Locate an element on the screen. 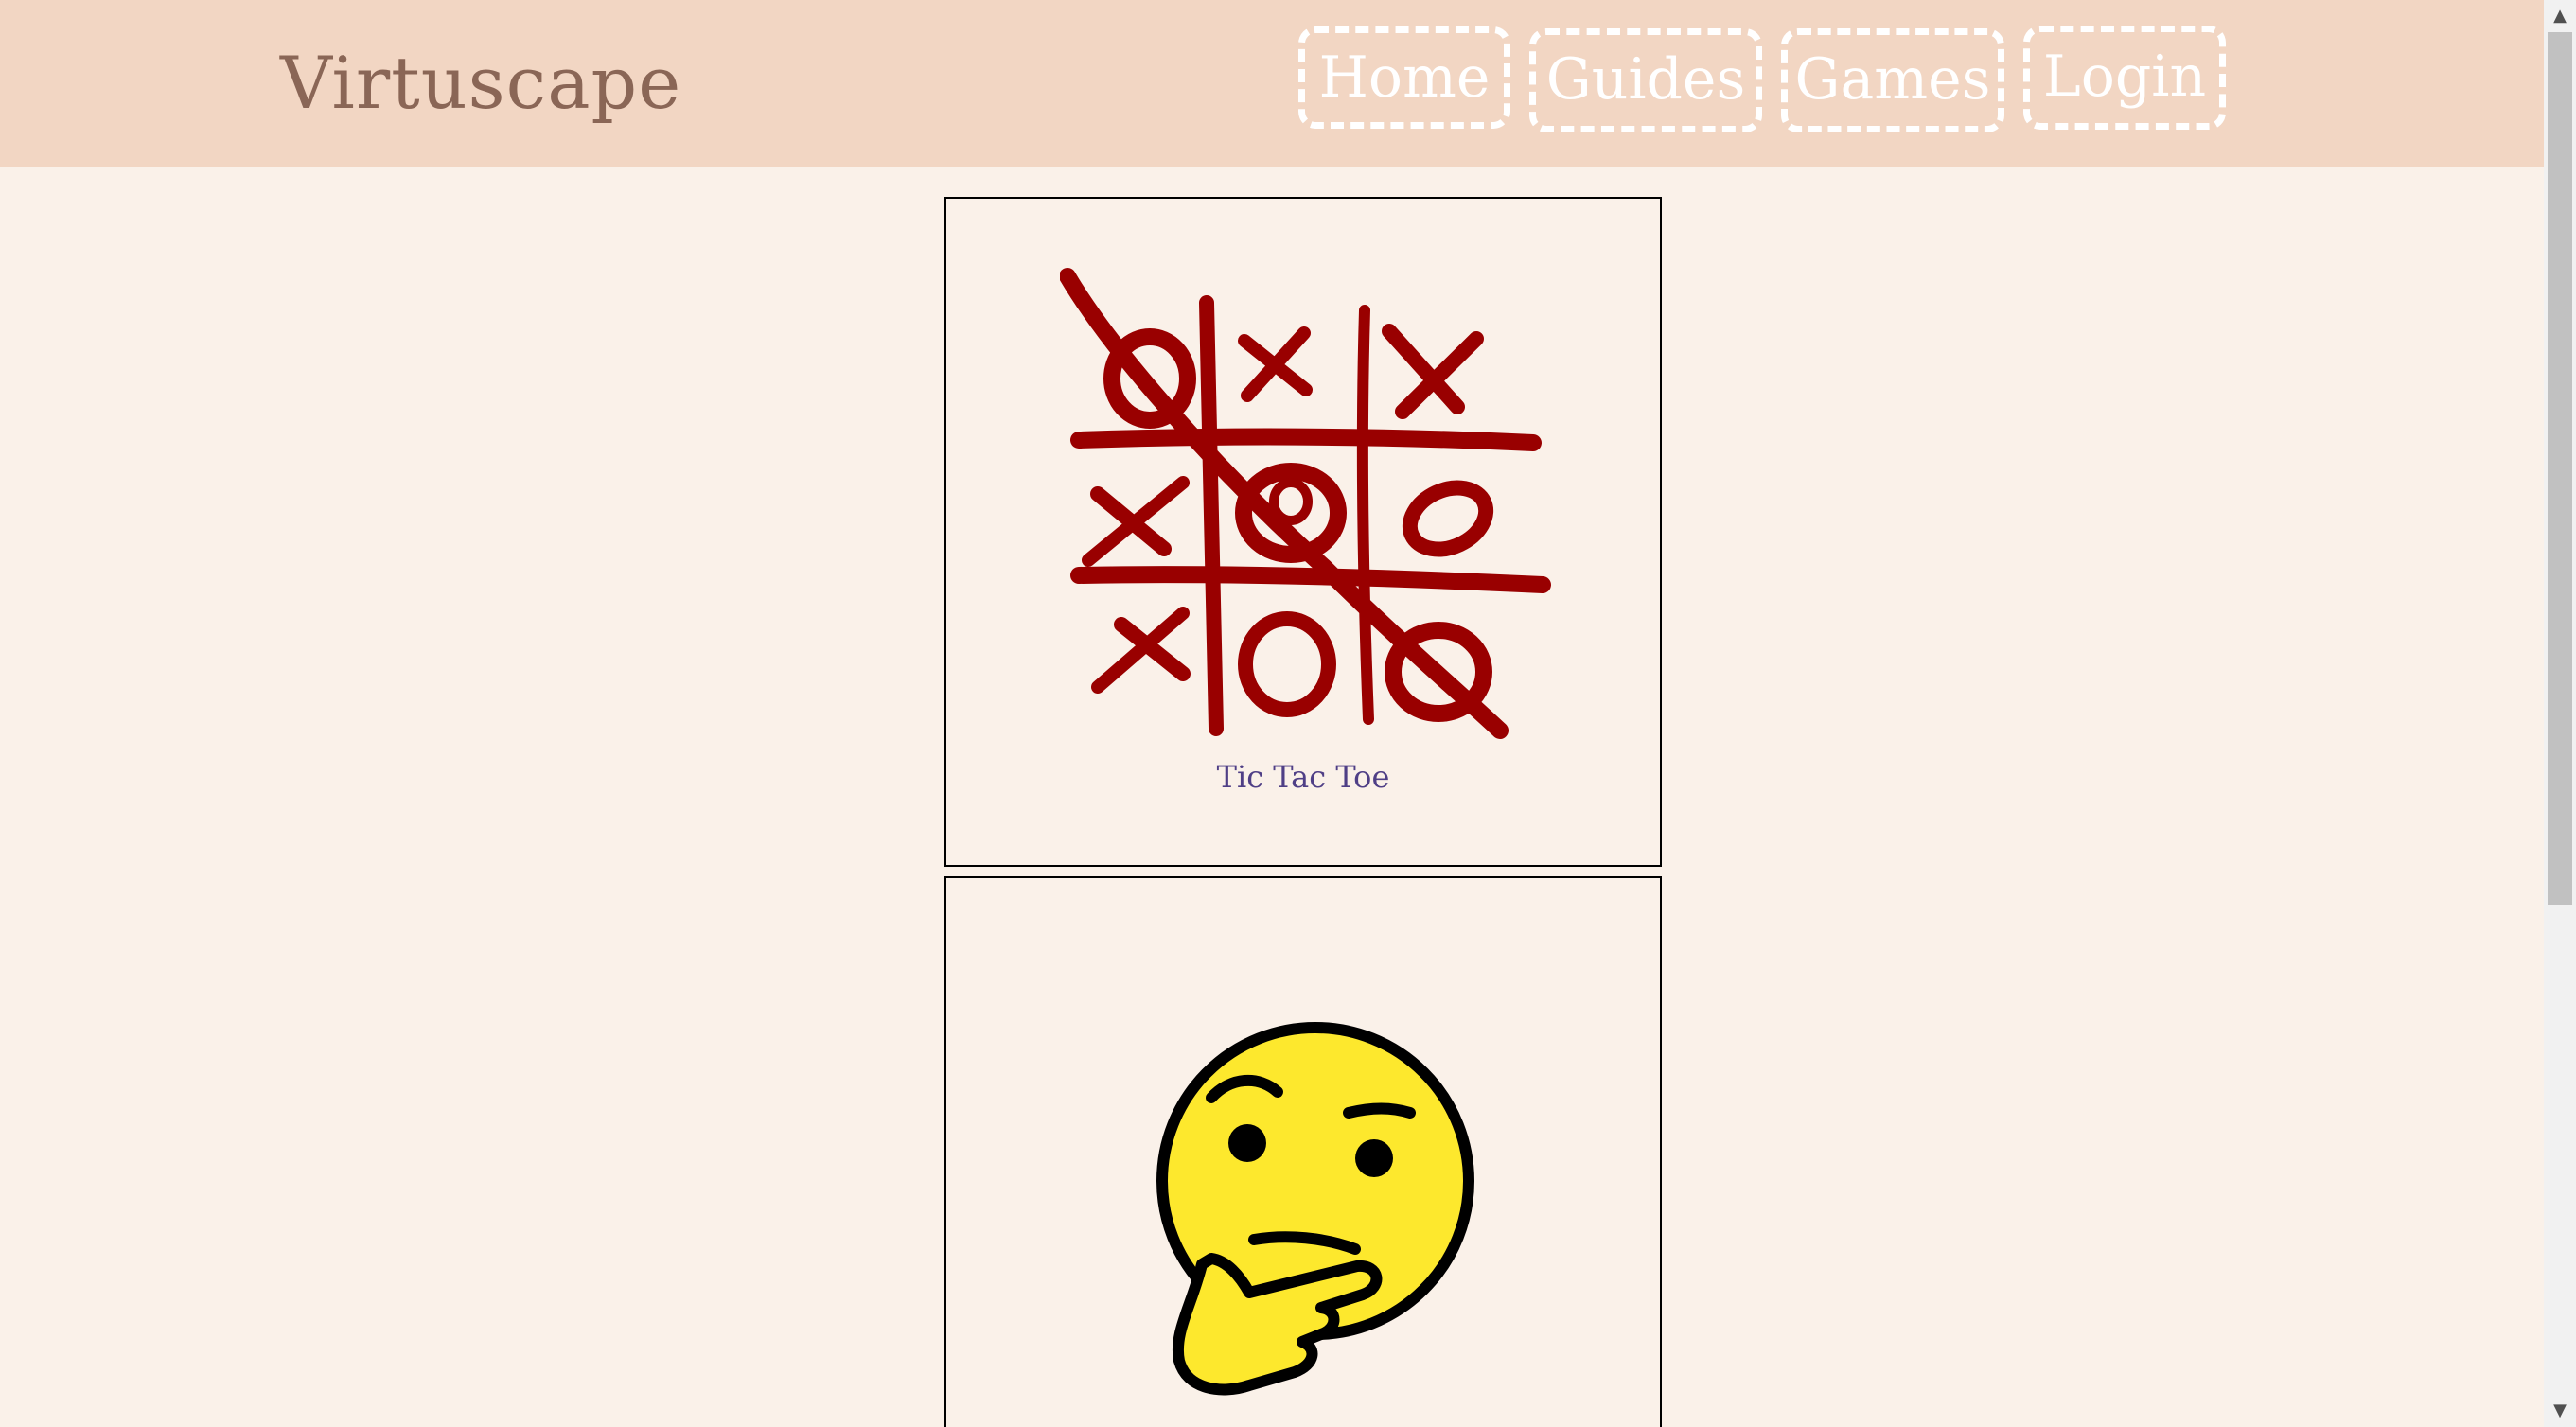 The width and height of the screenshot is (2576, 1427). nav-login-button: Login is located at coordinates (2124, 78).